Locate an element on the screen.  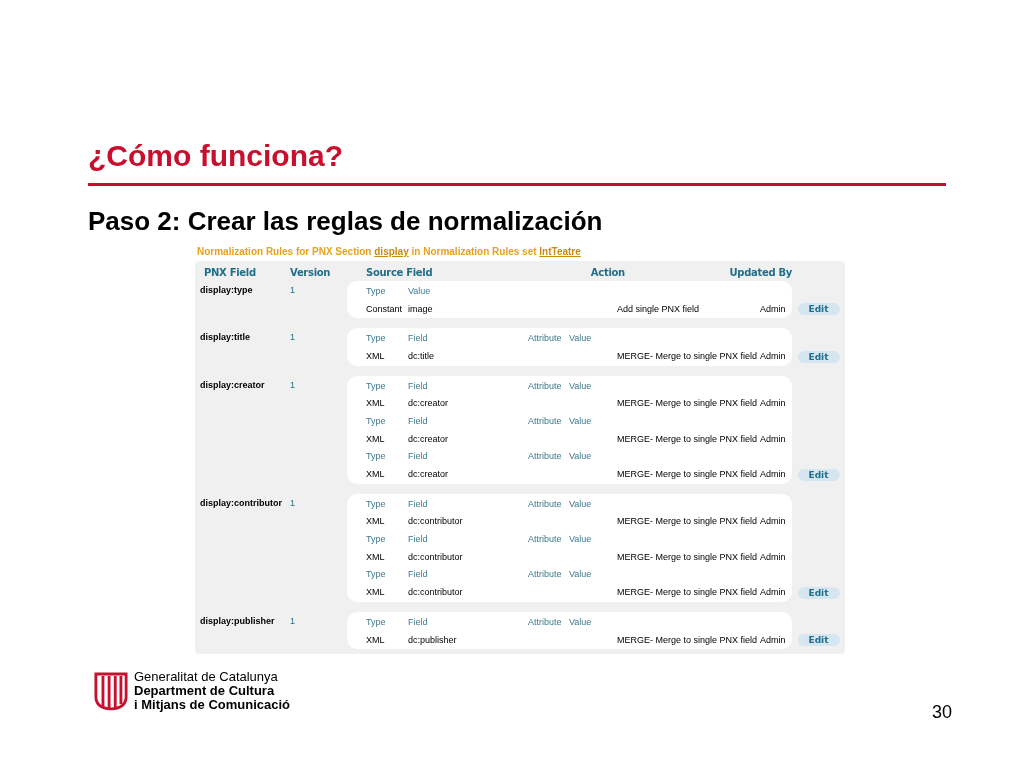
striped-shield-icon is located at coordinates (111, 691).